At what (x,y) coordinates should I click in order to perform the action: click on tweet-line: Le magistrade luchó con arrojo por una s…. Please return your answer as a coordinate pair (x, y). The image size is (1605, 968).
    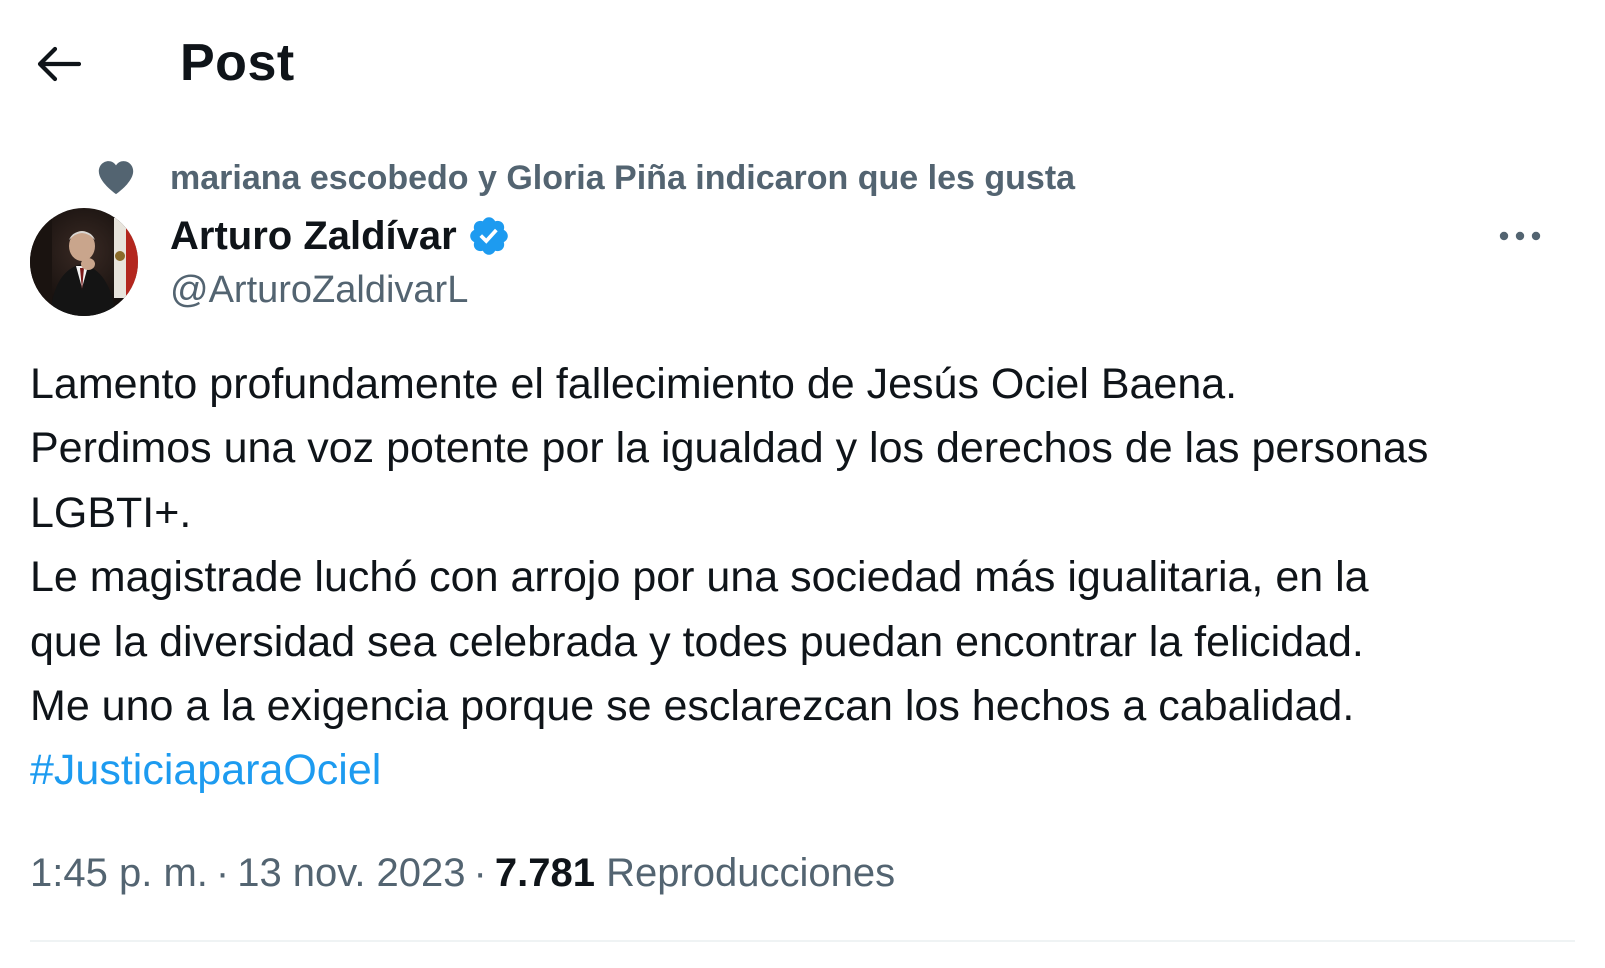
    Looking at the image, I should click on (699, 577).